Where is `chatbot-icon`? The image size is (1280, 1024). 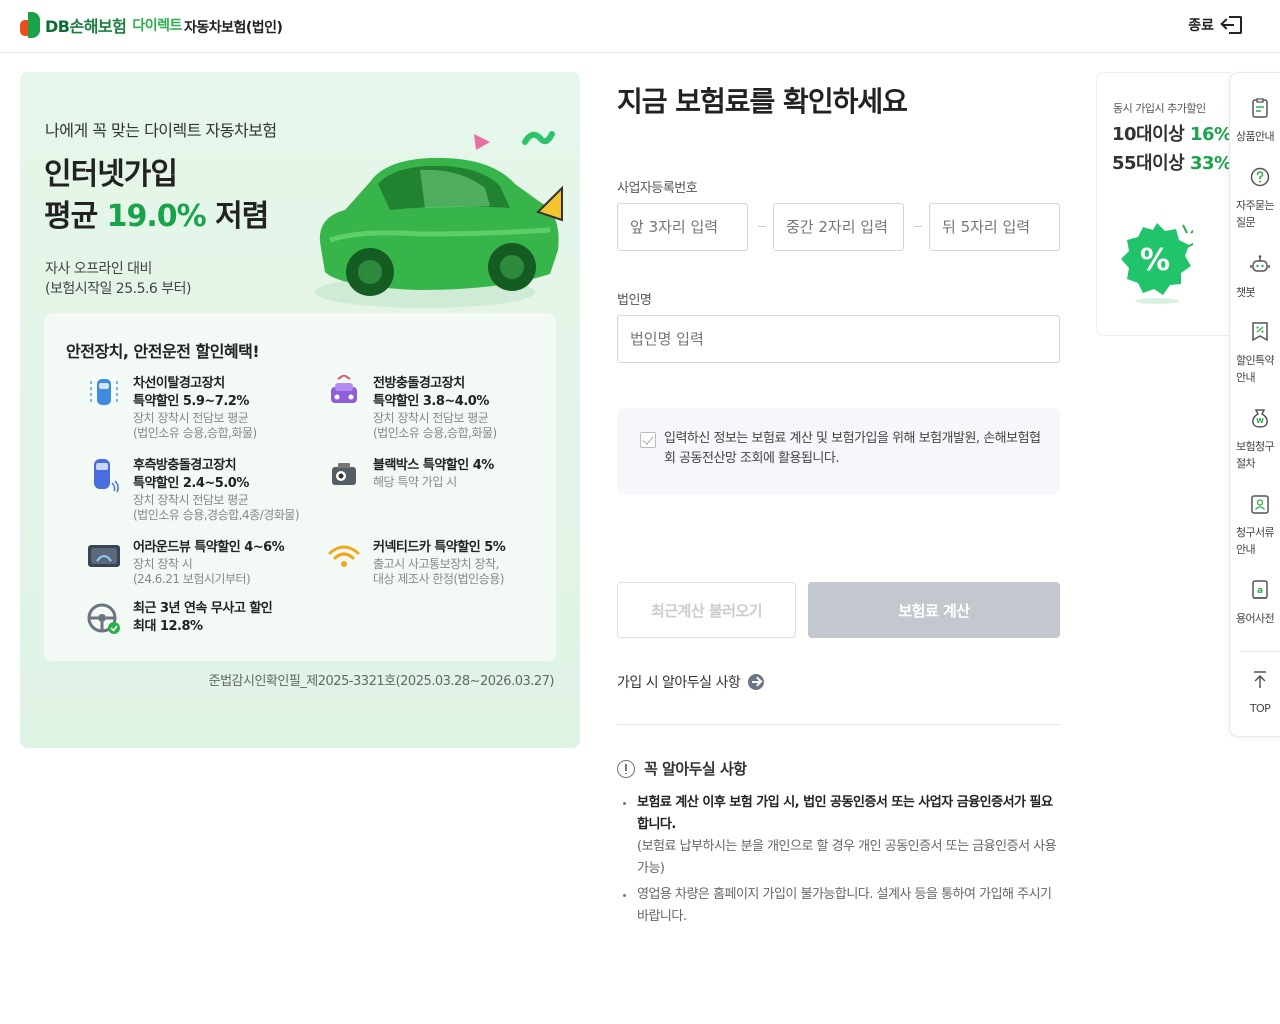
chatbot-icon is located at coordinates (1260, 263).